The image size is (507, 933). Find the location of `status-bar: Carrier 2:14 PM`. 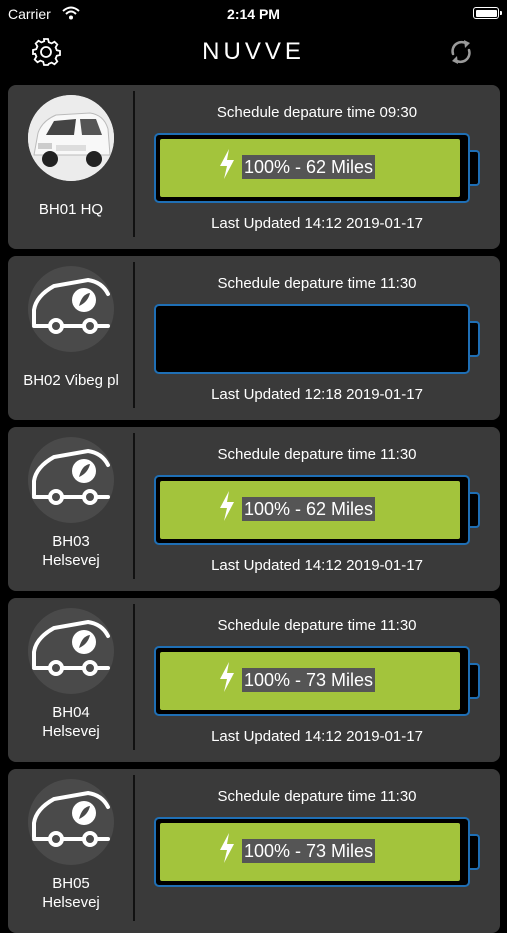

status-bar: Carrier 2:14 PM is located at coordinates (253, 14).